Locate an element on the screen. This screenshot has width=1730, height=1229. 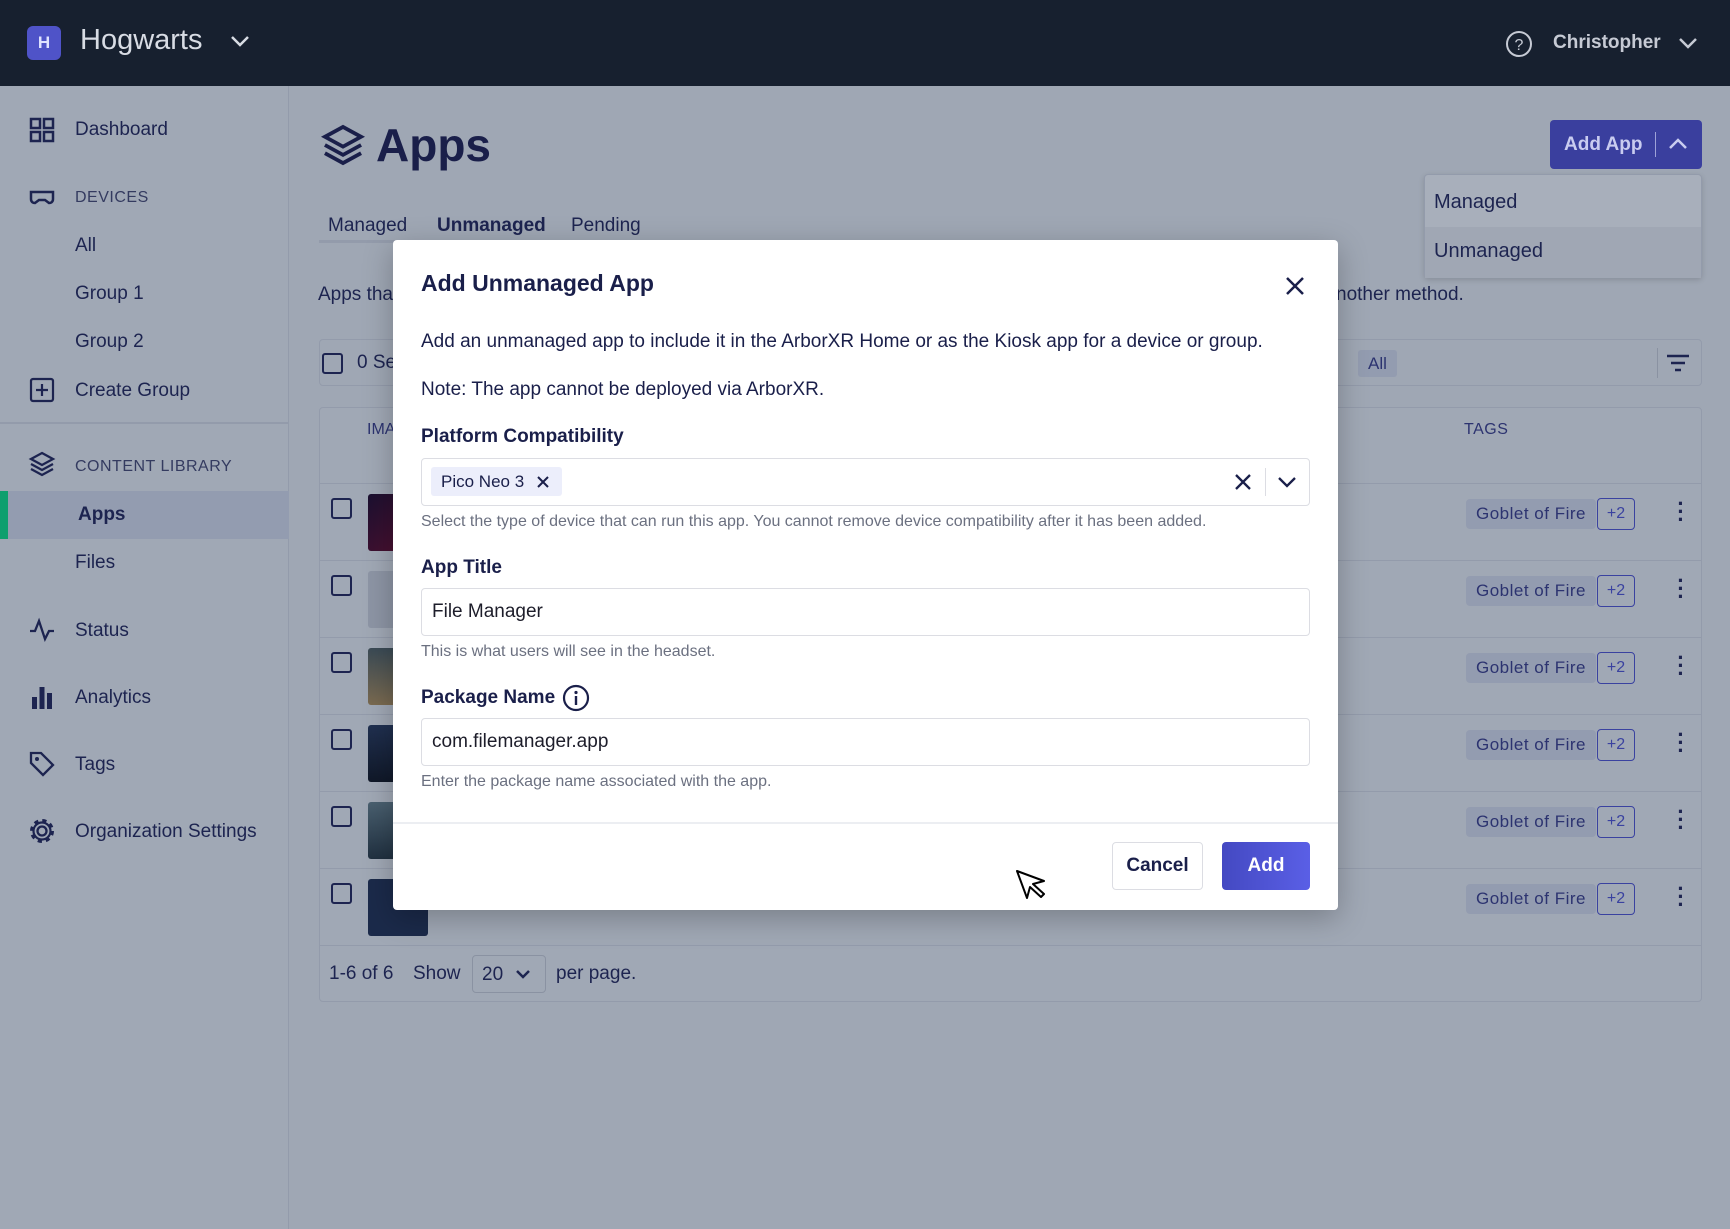
package-name-label: Package Name is located at coordinates (488, 697).